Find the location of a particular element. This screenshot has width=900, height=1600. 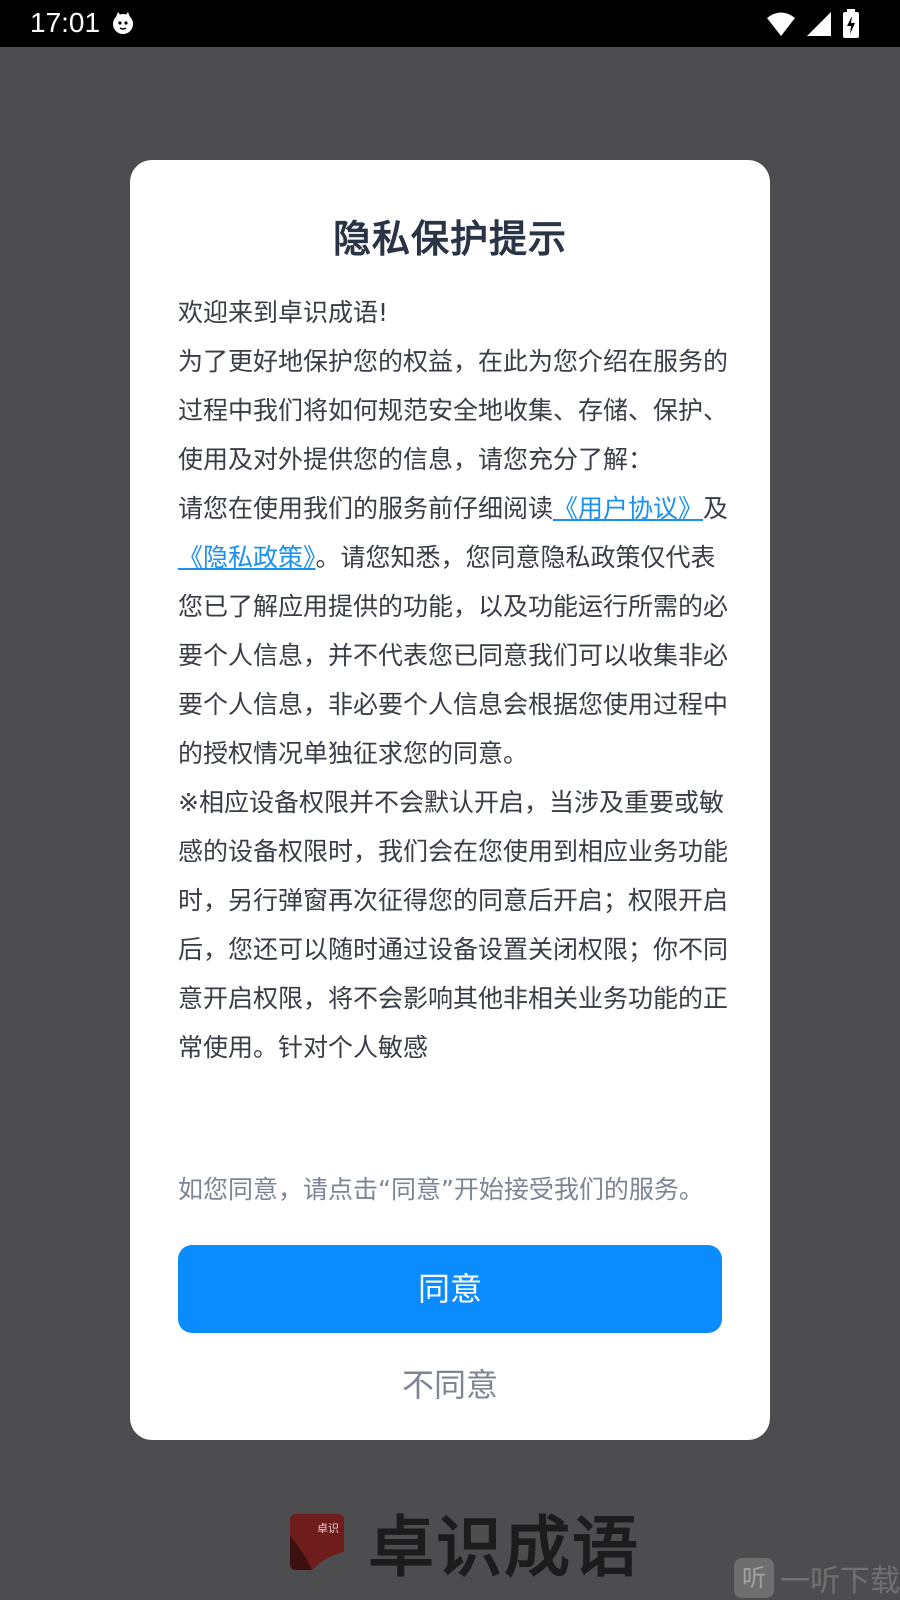

app-logo-icon: 卓识 is located at coordinates (316, 1542).